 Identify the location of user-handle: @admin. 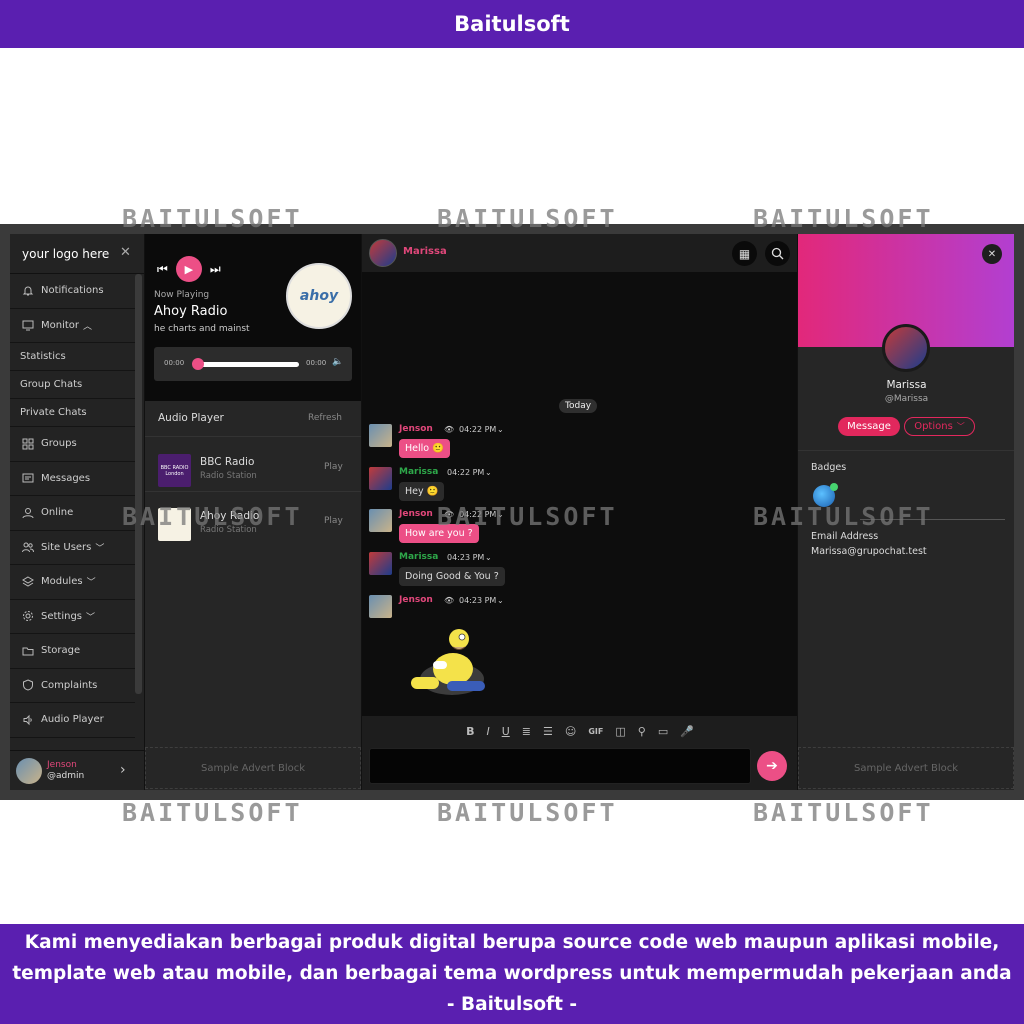
(66, 776).